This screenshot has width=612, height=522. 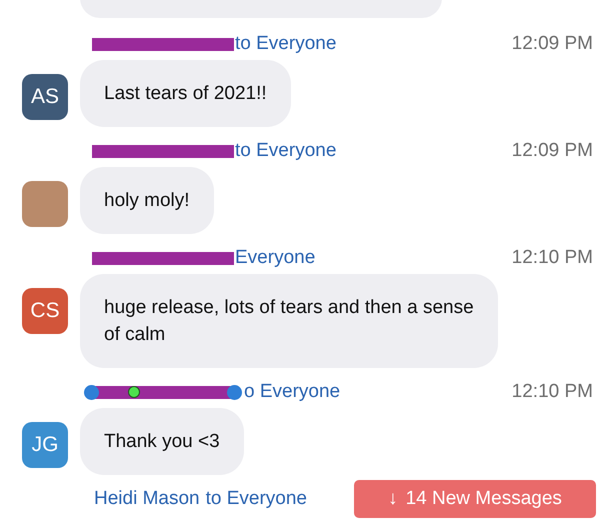 What do you see at coordinates (185, 93) in the screenshot?
I see `message-bubble: Last tears of 2021!!` at bounding box center [185, 93].